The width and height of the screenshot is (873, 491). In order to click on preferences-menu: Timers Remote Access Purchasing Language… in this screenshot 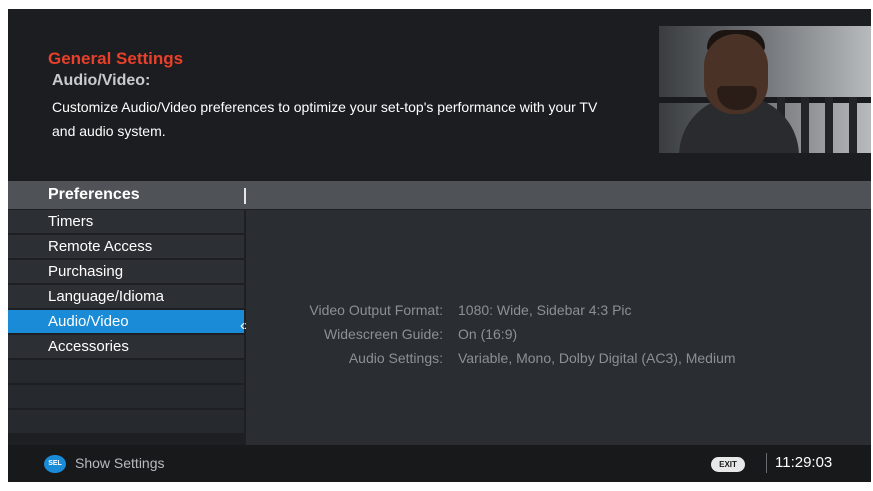, I will do `click(126, 327)`.